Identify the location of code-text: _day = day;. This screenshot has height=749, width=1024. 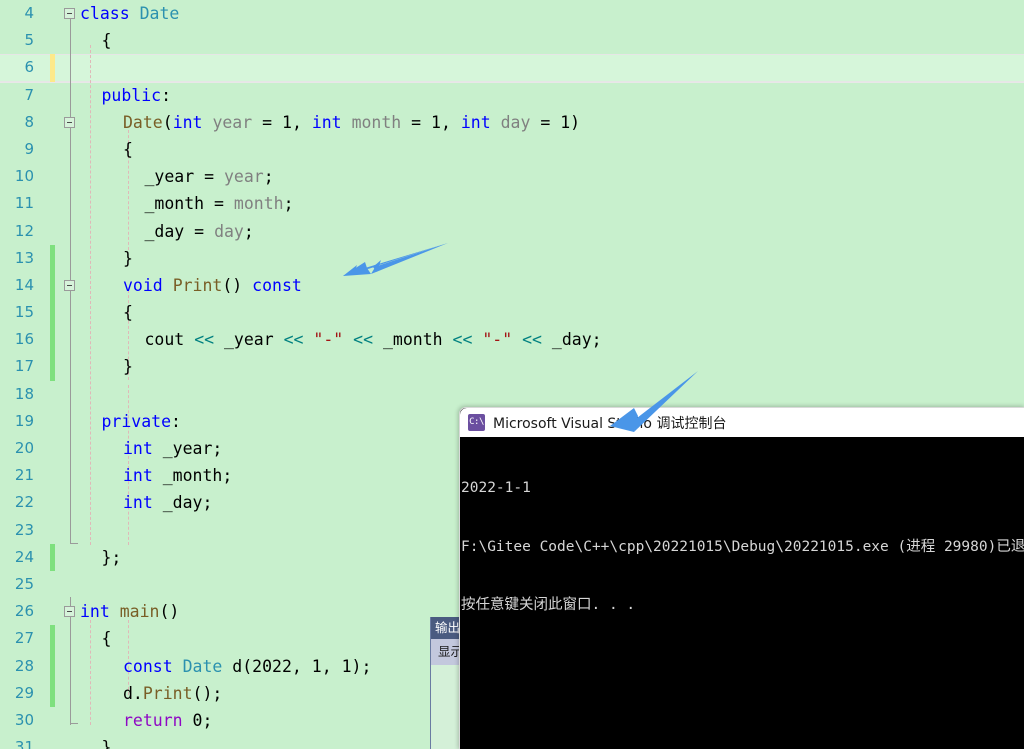
(199, 231).